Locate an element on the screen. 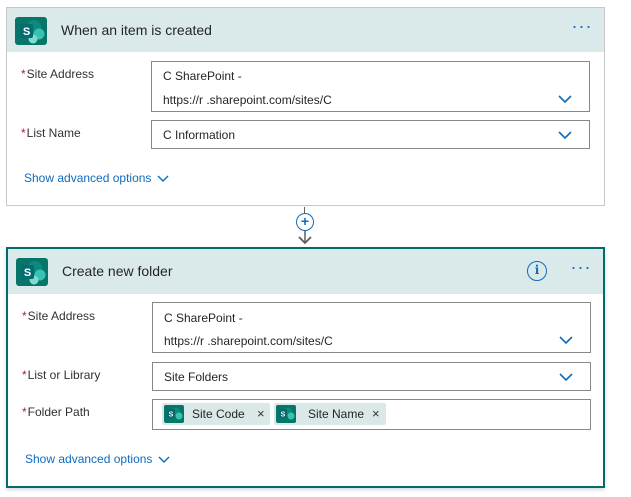  list-name-label-text: List Name is located at coordinates (53, 133).